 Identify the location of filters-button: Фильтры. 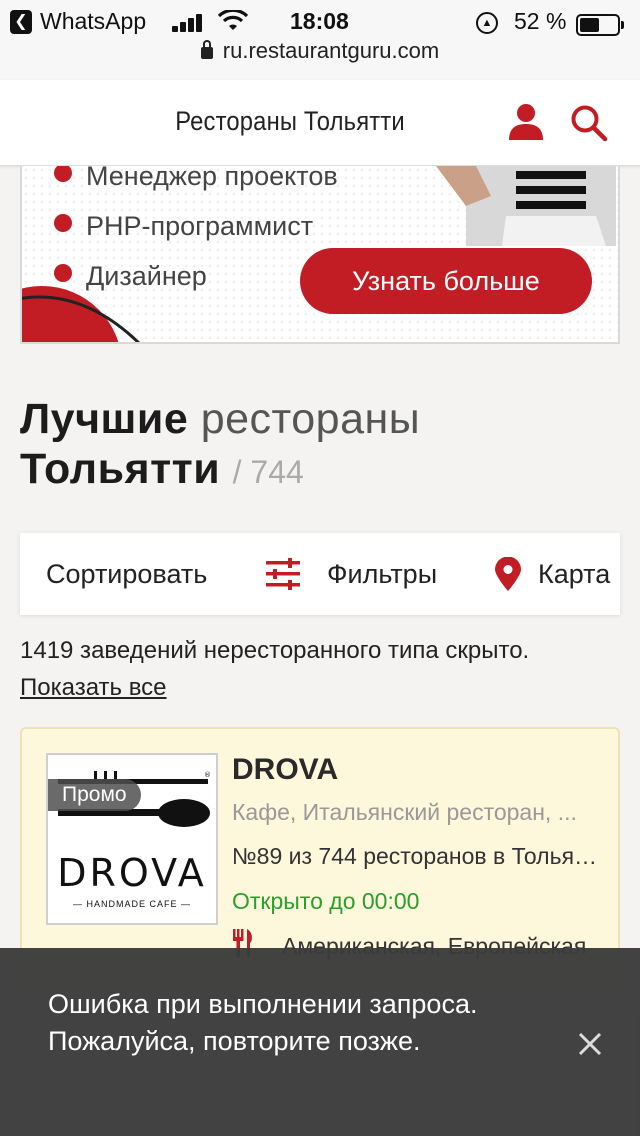
(382, 574).